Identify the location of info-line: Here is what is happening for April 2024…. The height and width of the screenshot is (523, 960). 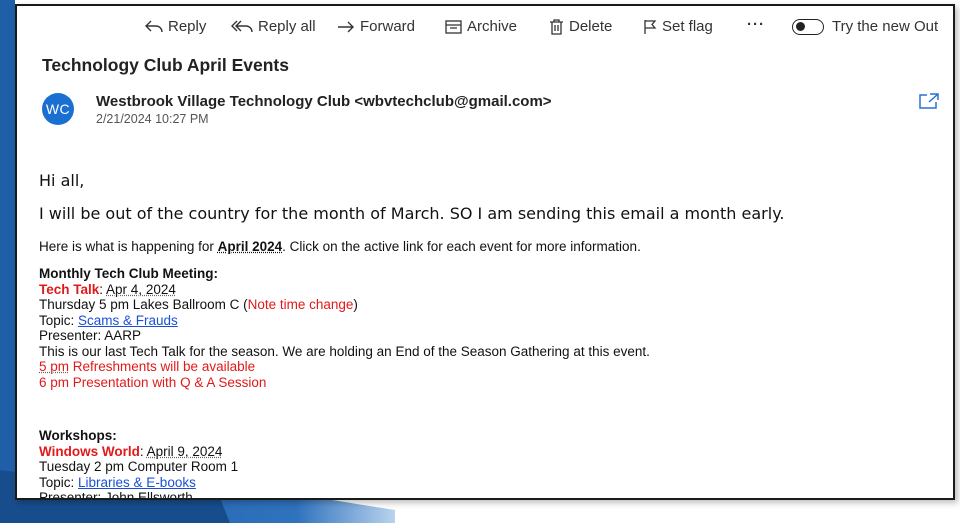
(340, 246).